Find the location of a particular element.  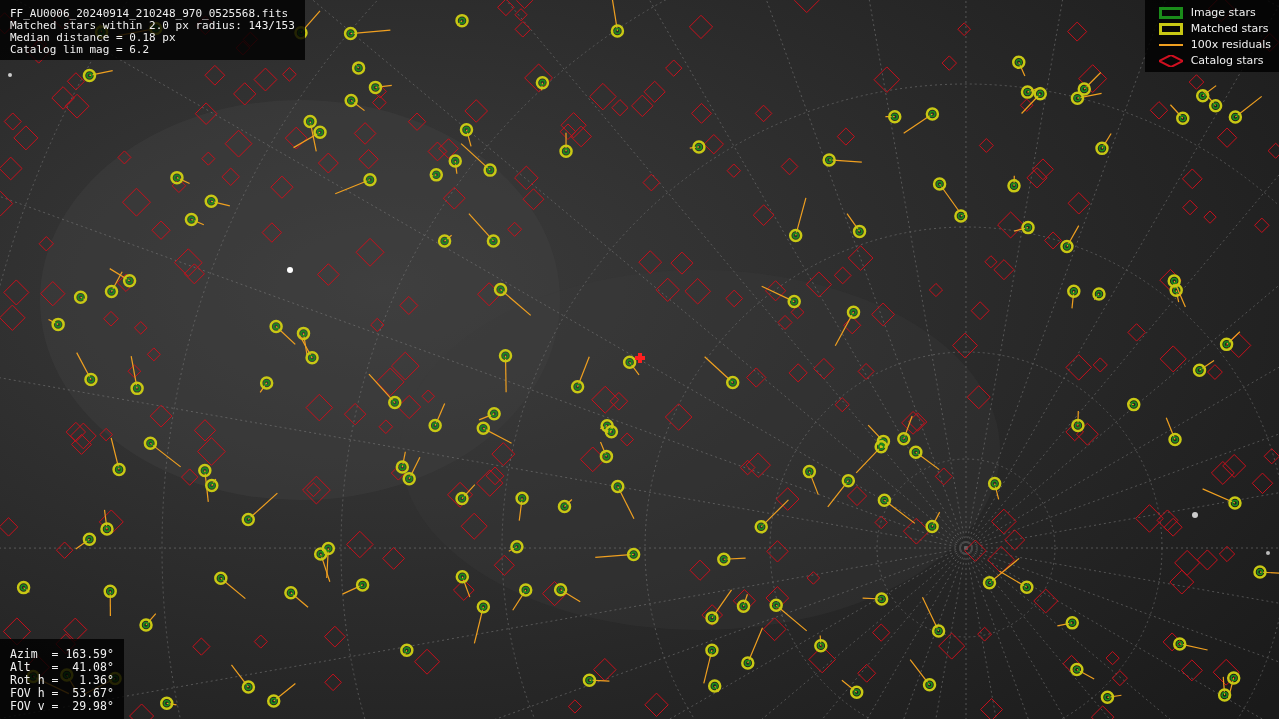

info-line: FF_AU0006_20240914_210248_970_0525568.fits is located at coordinates (150, 14).